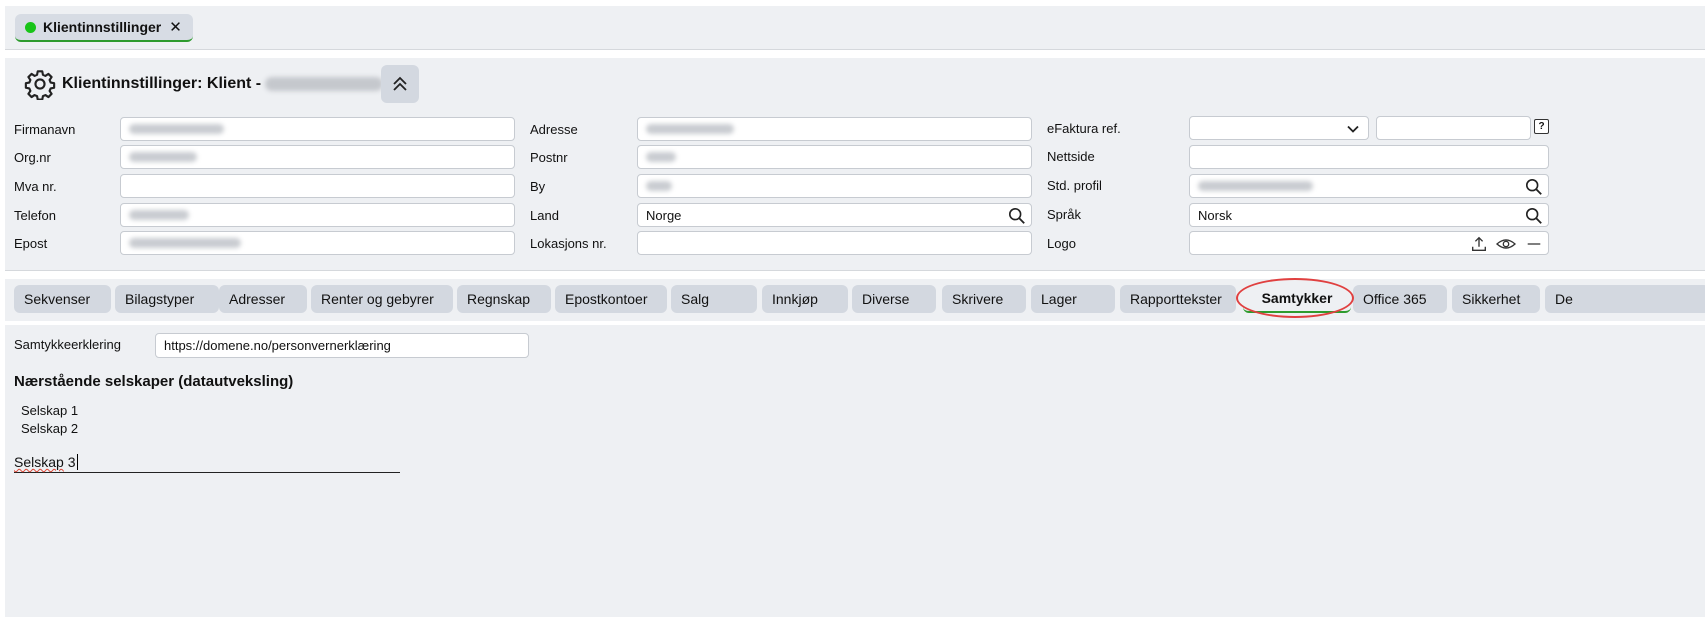  I want to click on tab-diverse: Diverse, so click(894, 299).